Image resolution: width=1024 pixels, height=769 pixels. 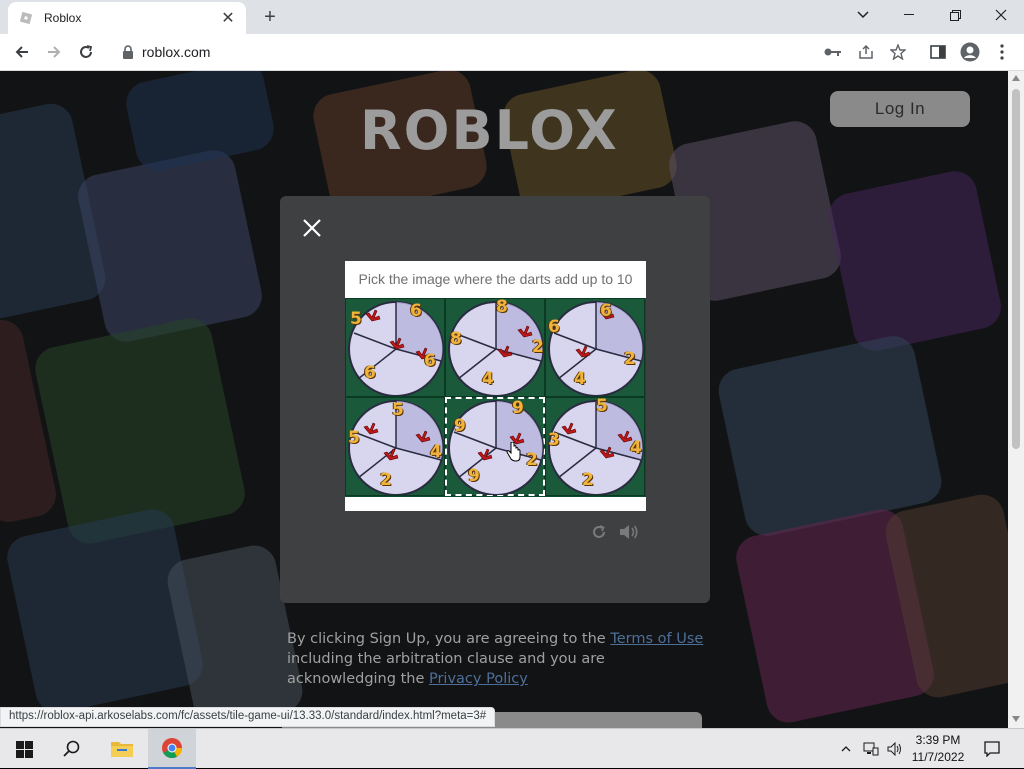 What do you see at coordinates (629, 532) in the screenshot?
I see `audio-icon` at bounding box center [629, 532].